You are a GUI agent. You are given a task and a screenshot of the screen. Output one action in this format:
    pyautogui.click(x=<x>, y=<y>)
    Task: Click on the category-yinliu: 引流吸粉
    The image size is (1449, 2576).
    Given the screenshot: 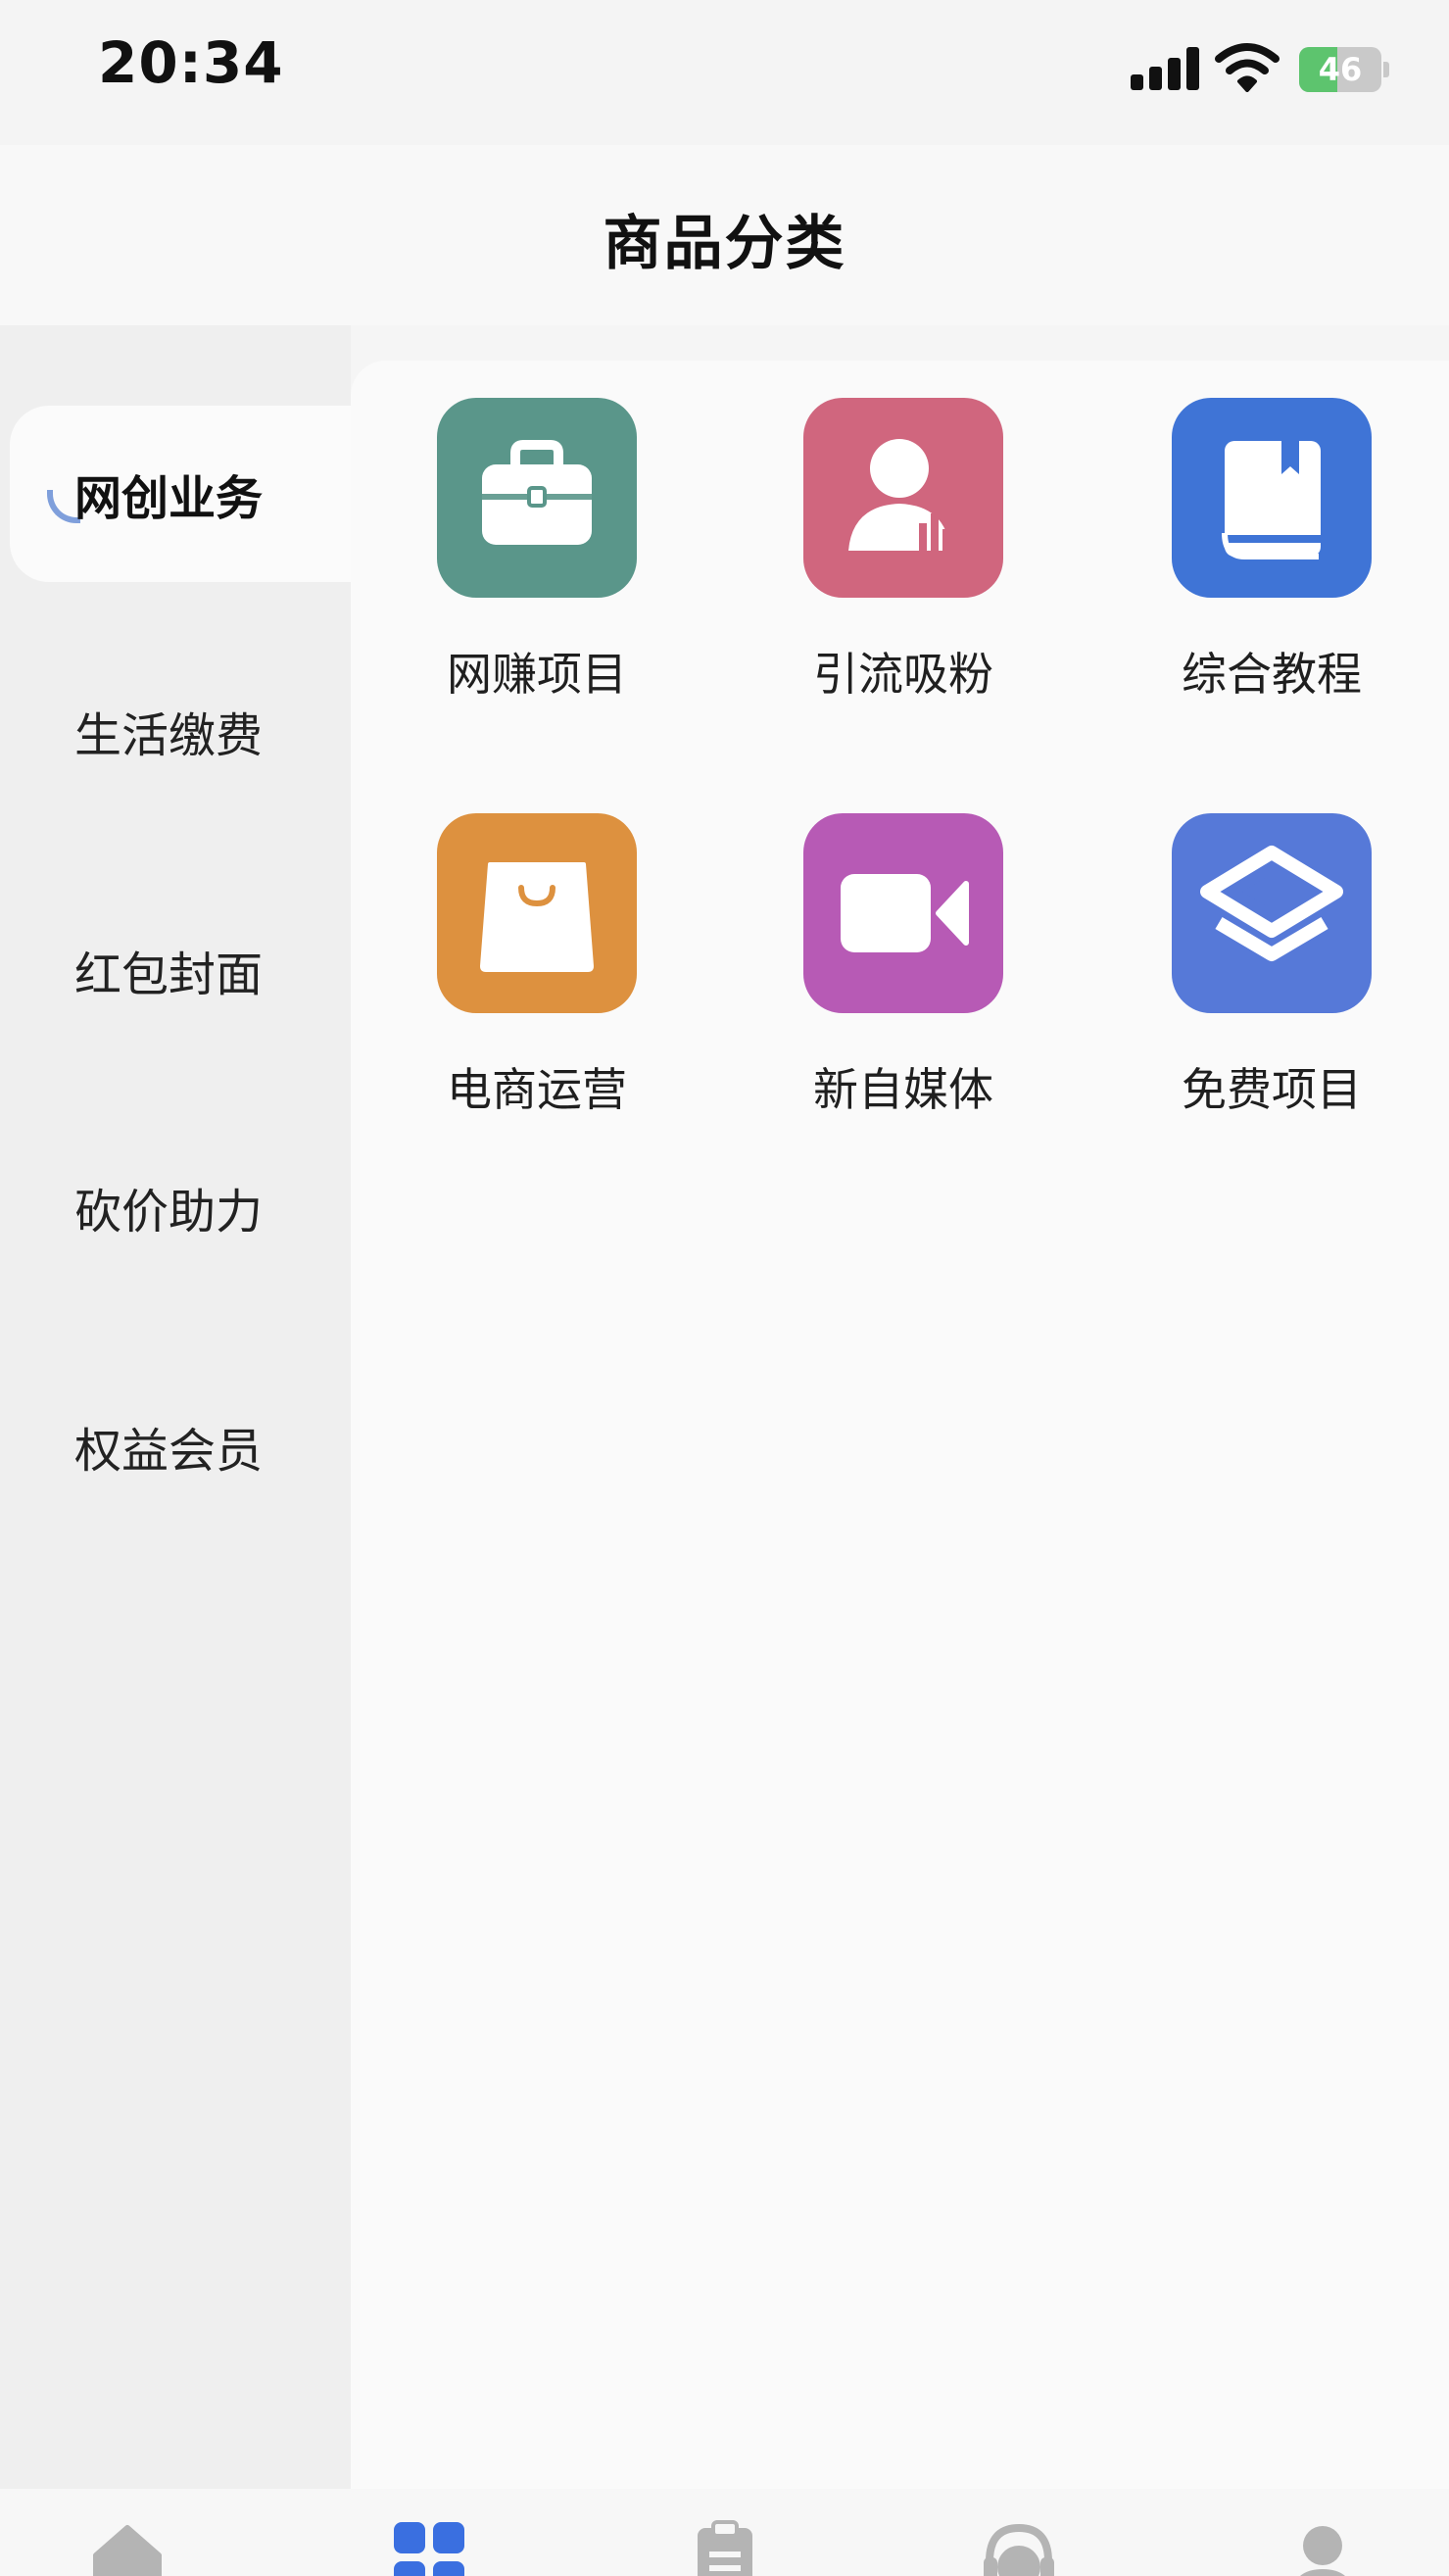 What is the action you would take?
    pyautogui.click(x=903, y=564)
    